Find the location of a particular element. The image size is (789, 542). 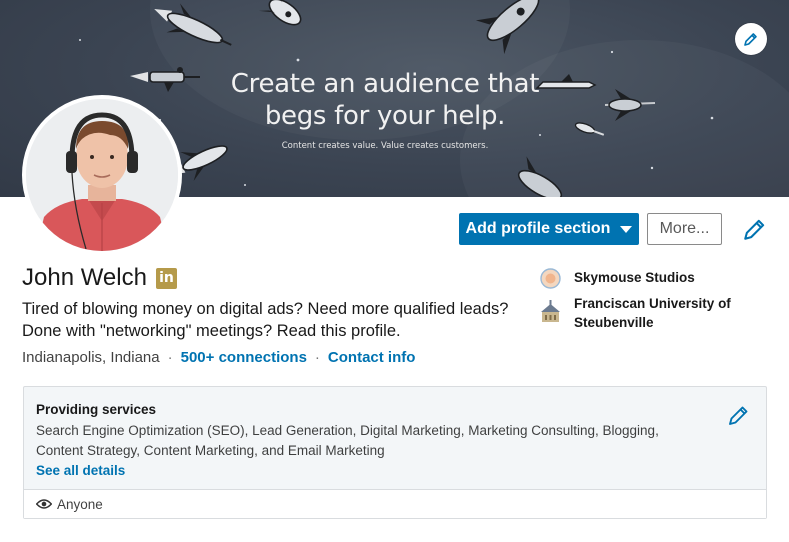

connections-link: 500+ connections is located at coordinates (244, 357).